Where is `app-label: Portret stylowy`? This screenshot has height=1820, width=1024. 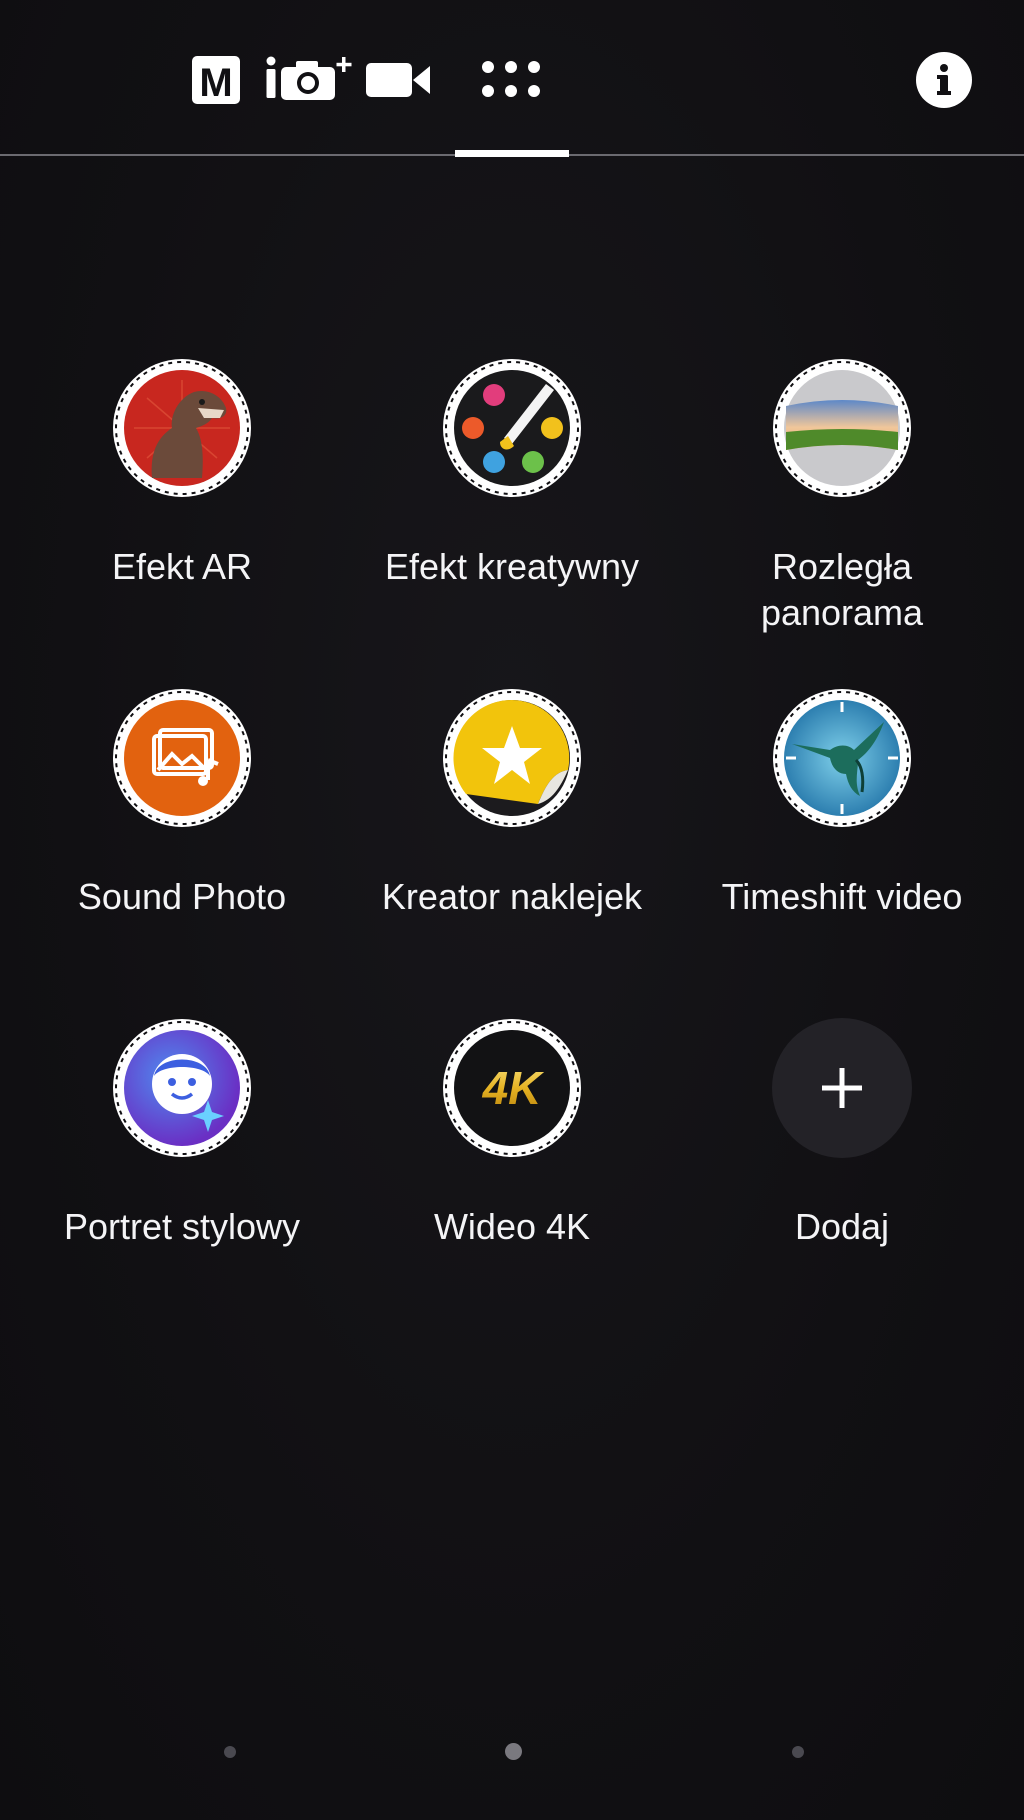 app-label: Portret stylowy is located at coordinates (182, 1226).